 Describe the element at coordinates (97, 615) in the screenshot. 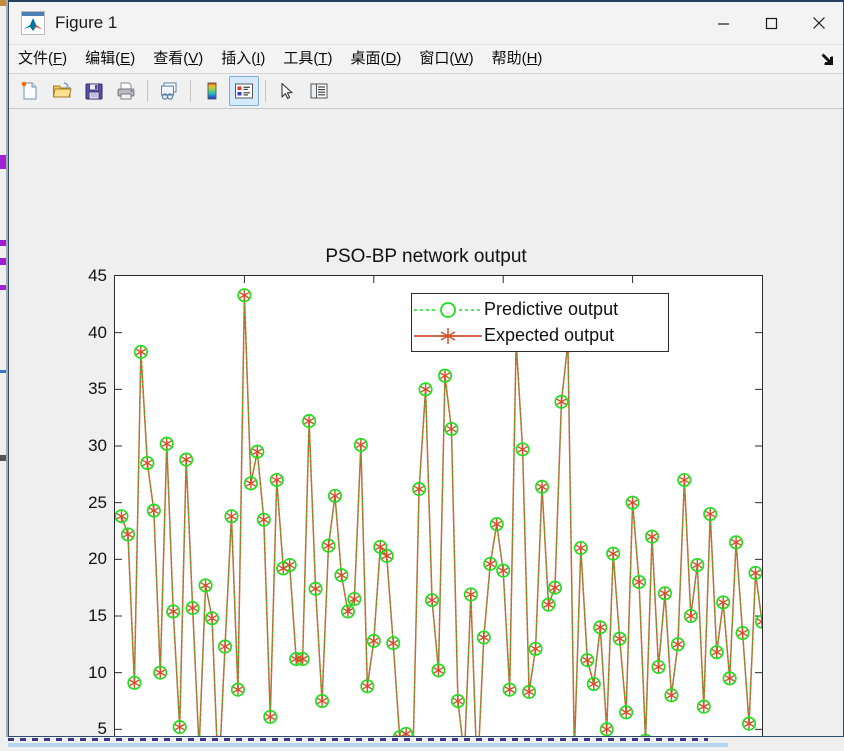

I see `y-tick-label: 15` at that location.